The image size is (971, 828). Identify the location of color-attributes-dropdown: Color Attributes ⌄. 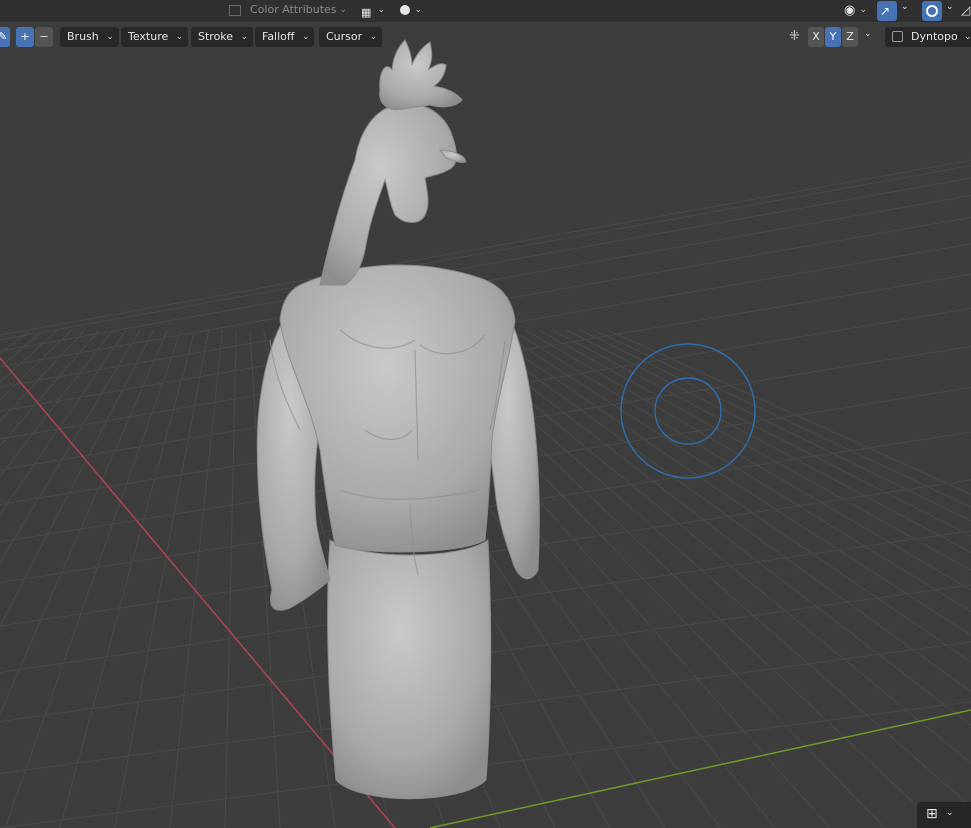
(289, 10).